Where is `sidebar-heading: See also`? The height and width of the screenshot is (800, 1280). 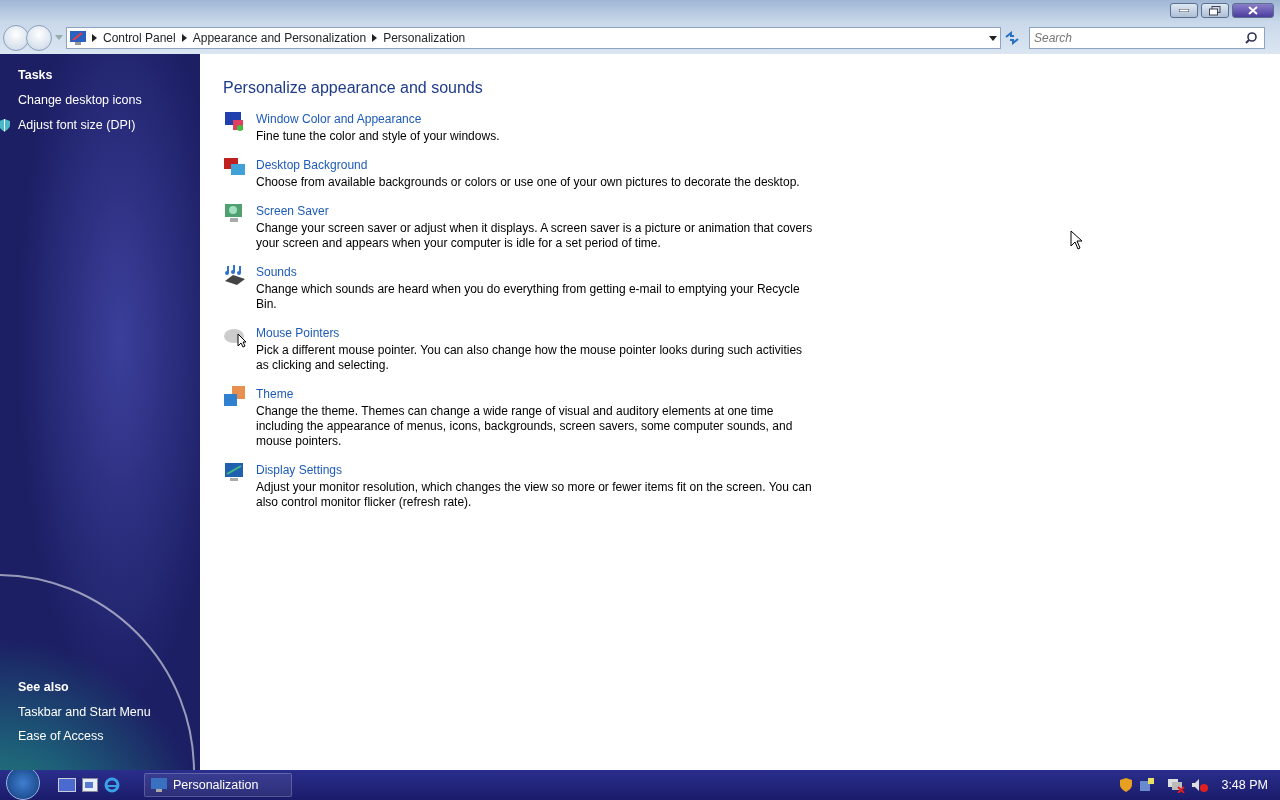
sidebar-heading: See also is located at coordinates (44, 687).